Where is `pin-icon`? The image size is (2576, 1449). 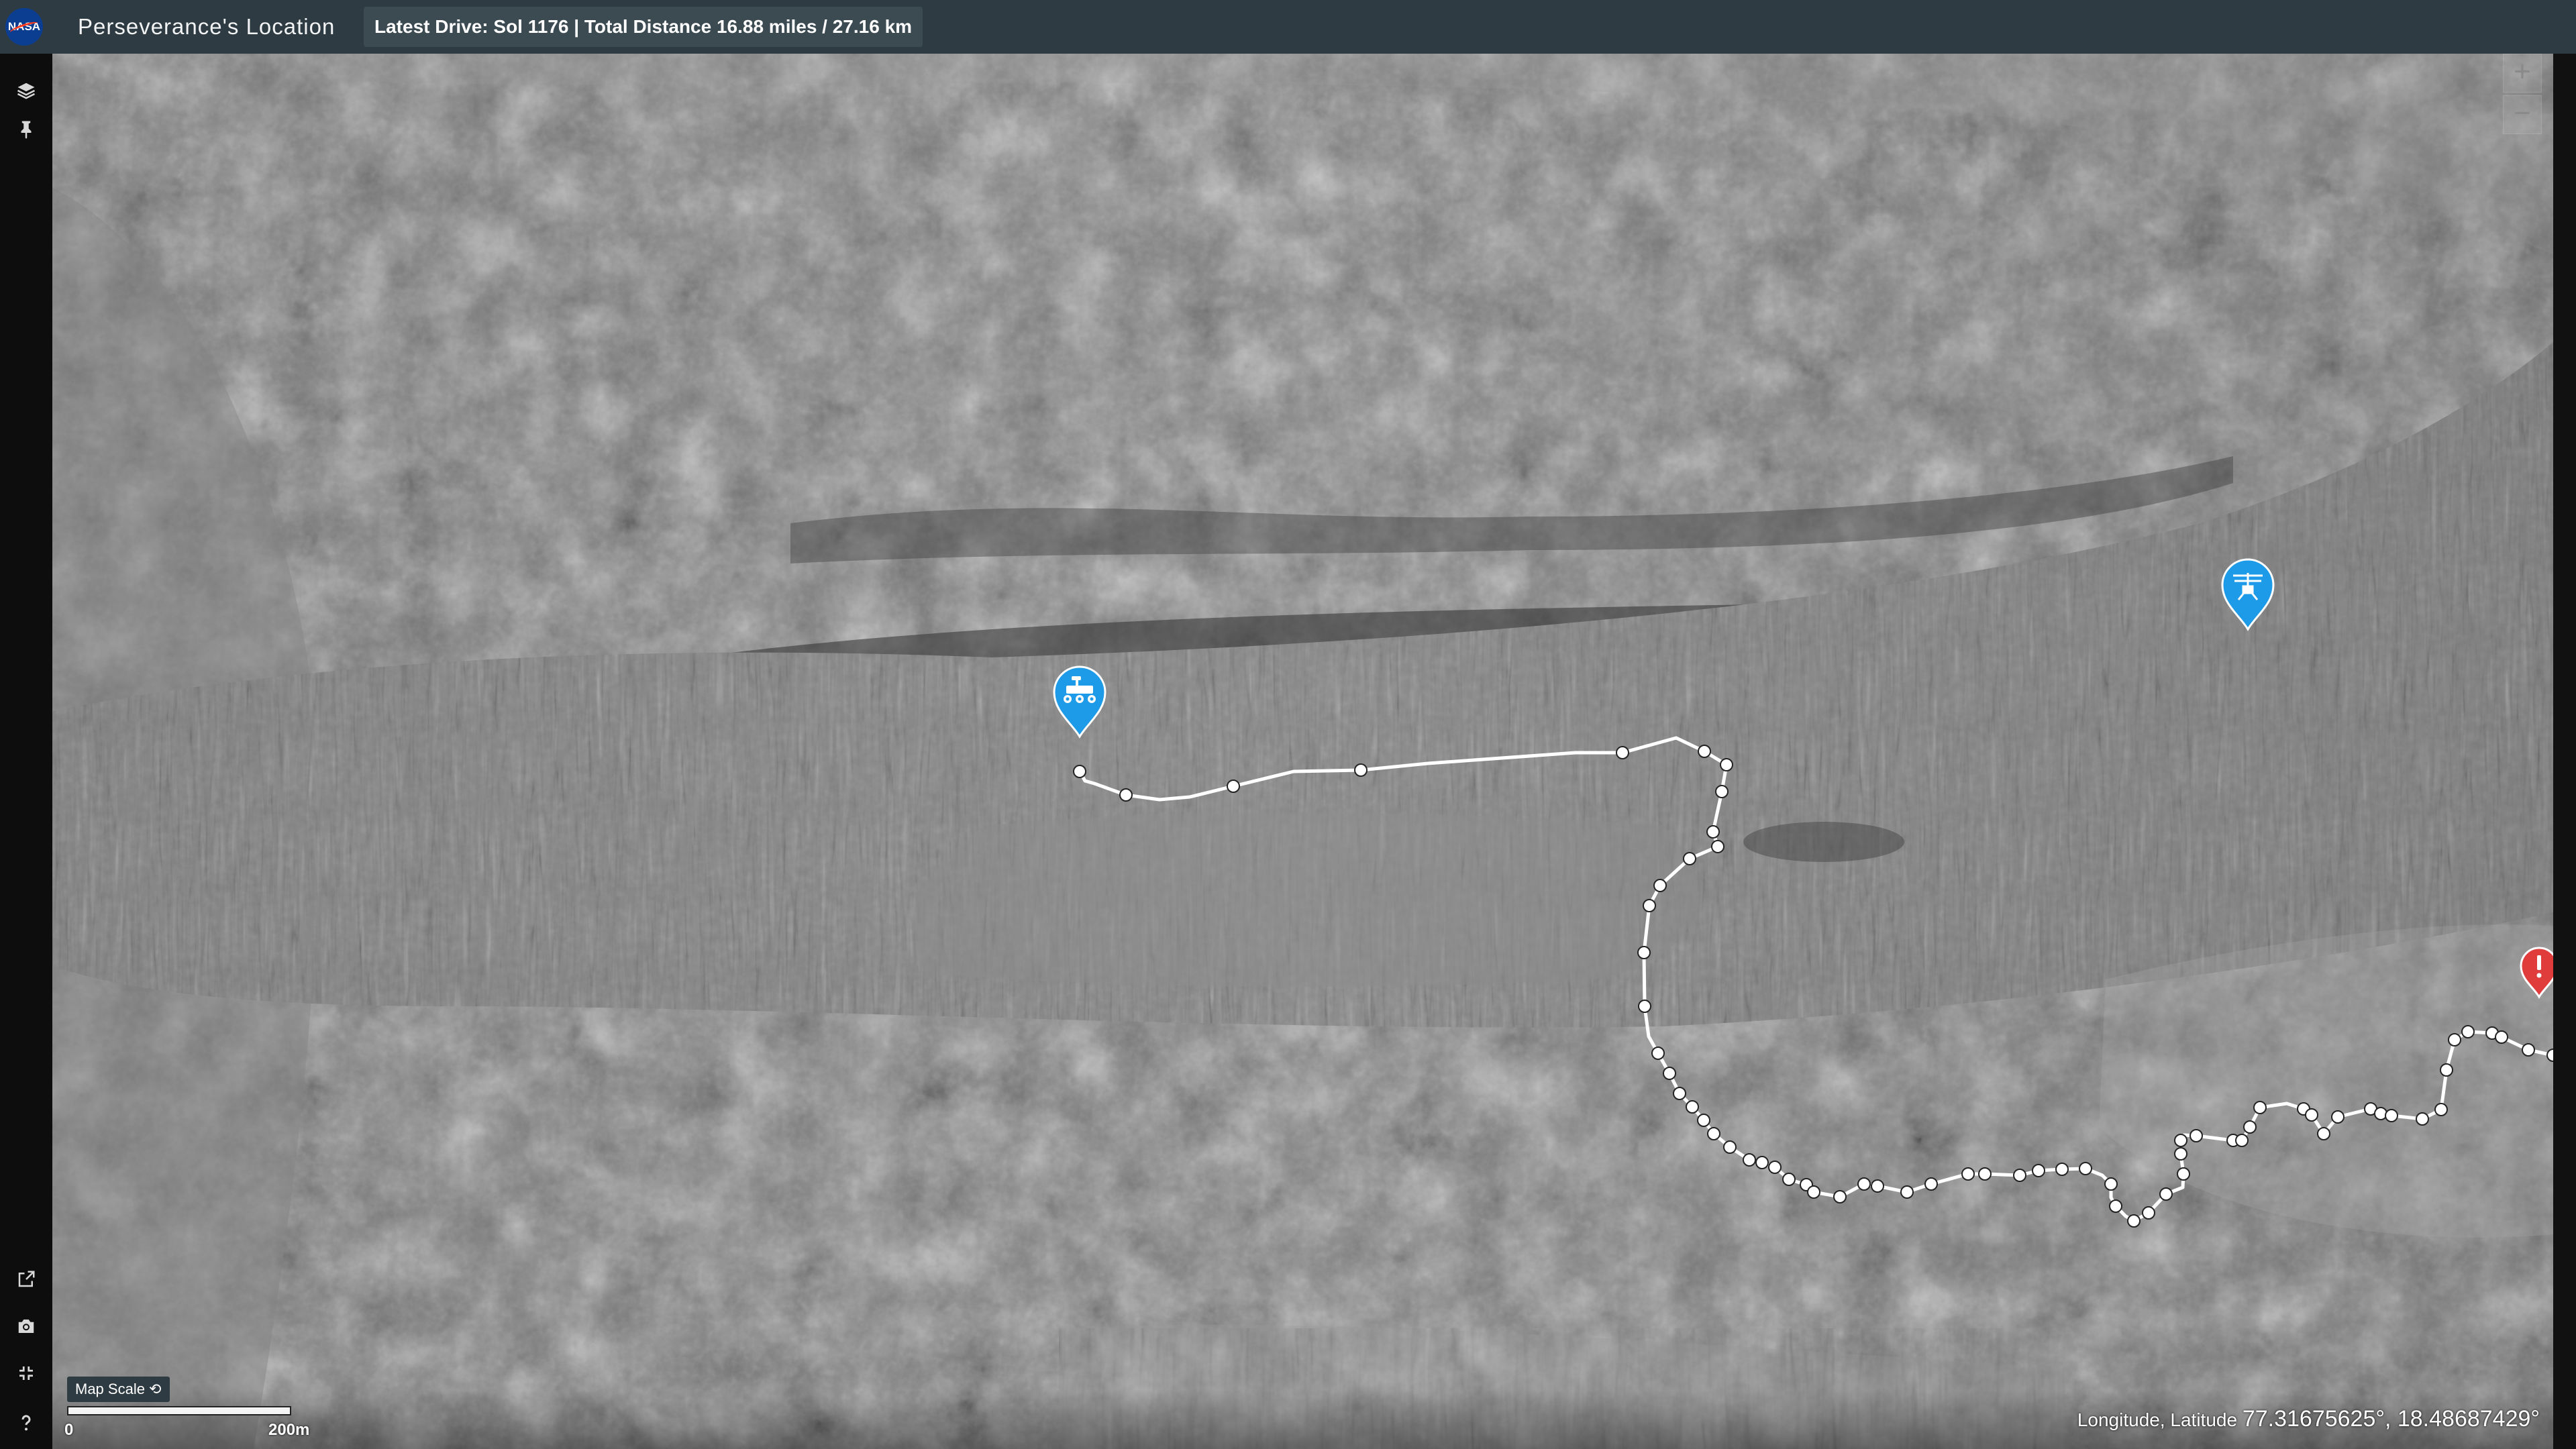 pin-icon is located at coordinates (26, 130).